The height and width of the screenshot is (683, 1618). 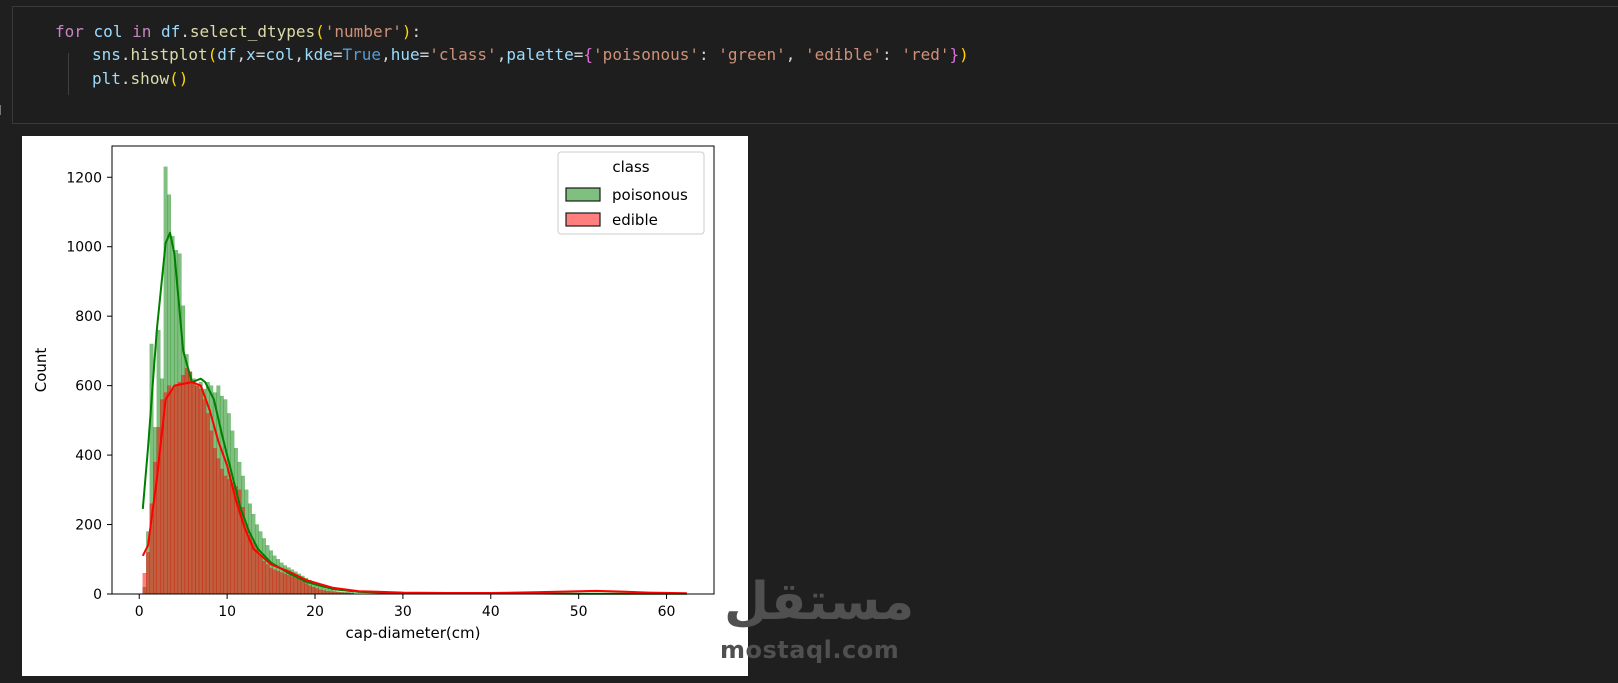 What do you see at coordinates (227, 612) in the screenshot?
I see `x-tick-label: 10` at bounding box center [227, 612].